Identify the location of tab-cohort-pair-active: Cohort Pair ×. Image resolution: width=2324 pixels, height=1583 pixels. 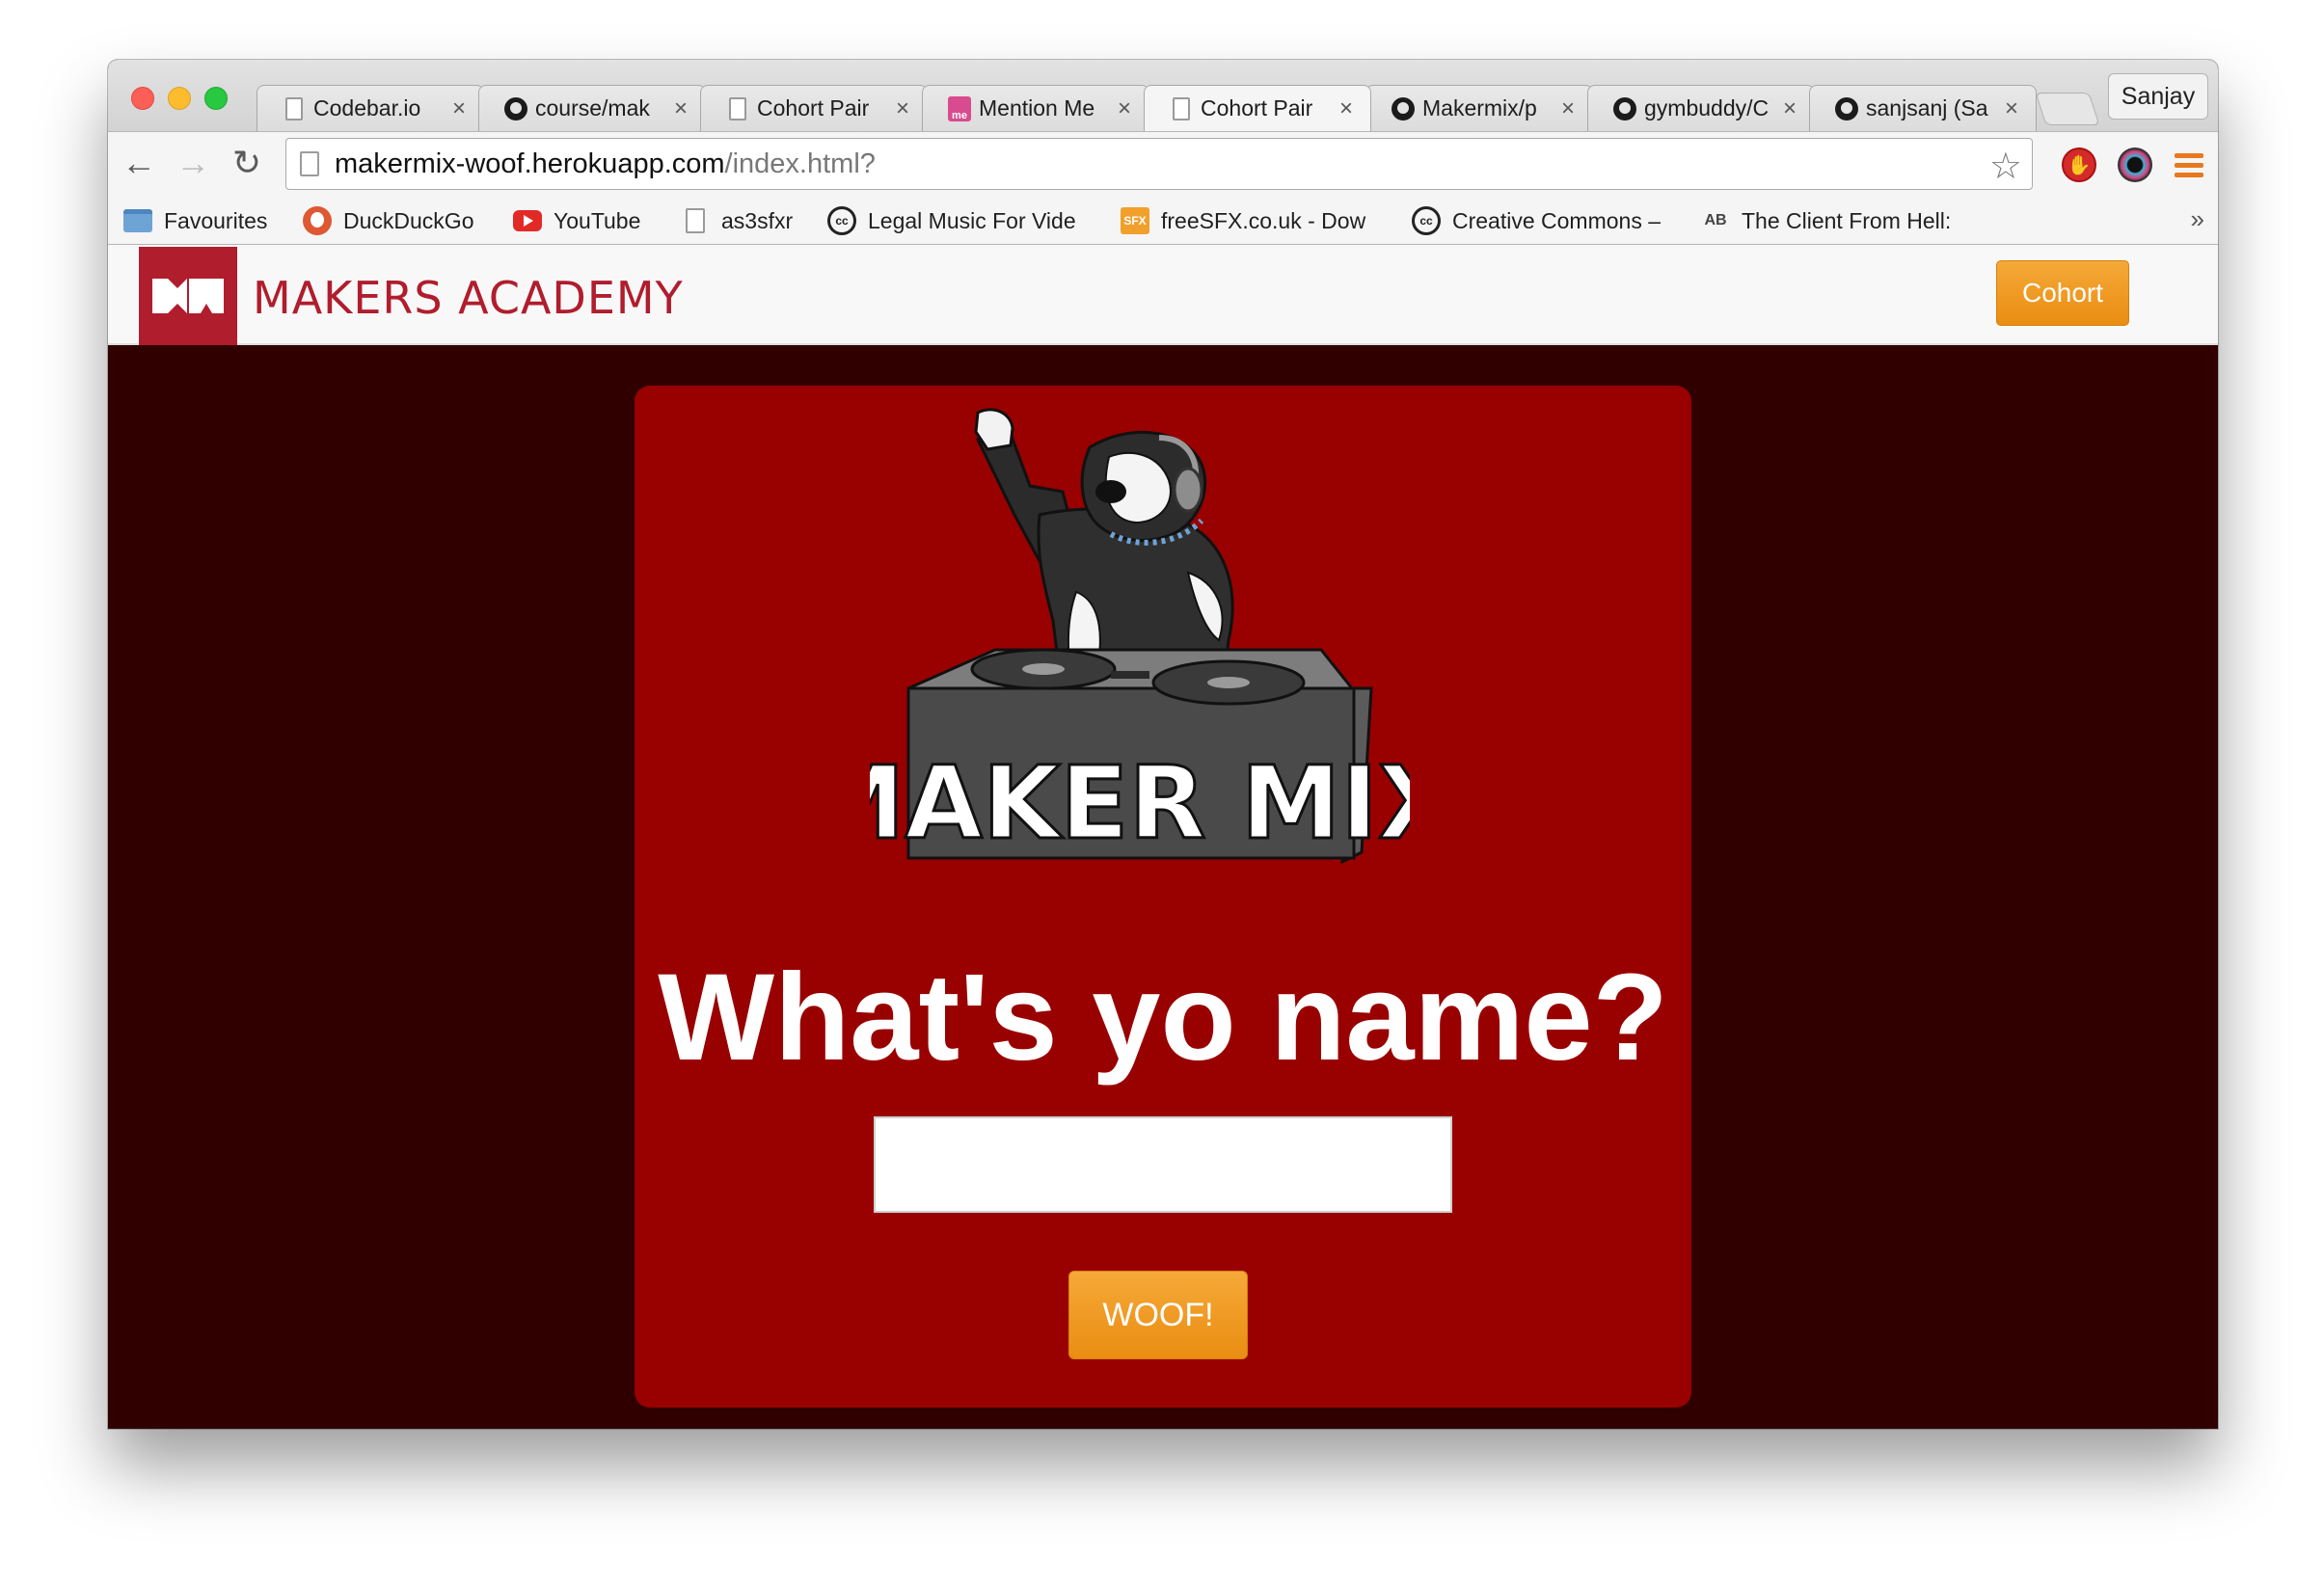
(1257, 108).